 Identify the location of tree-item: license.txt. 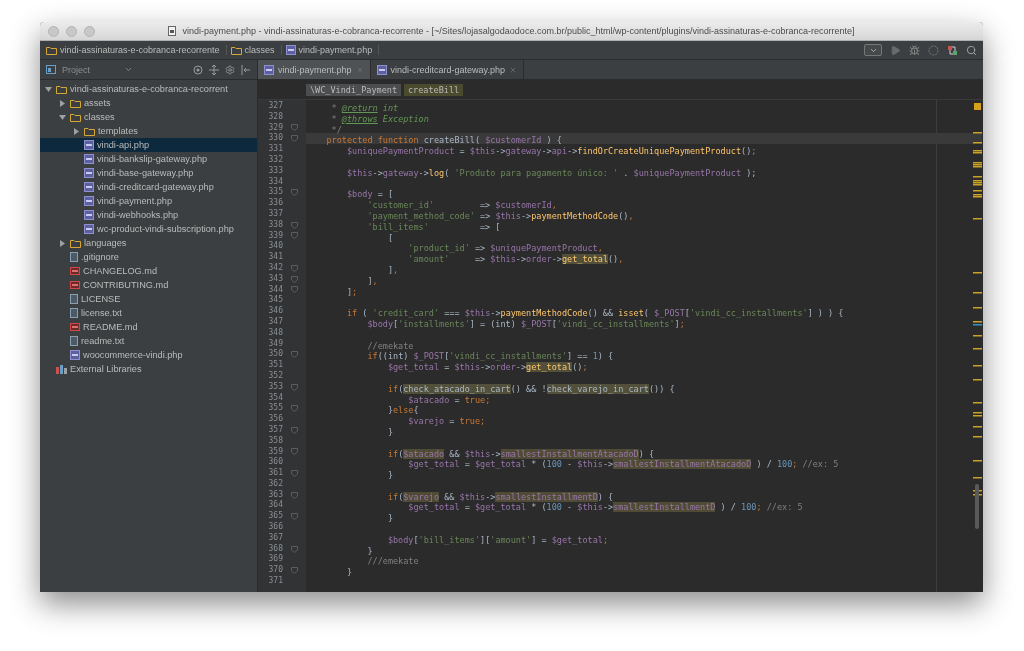
(148, 313).